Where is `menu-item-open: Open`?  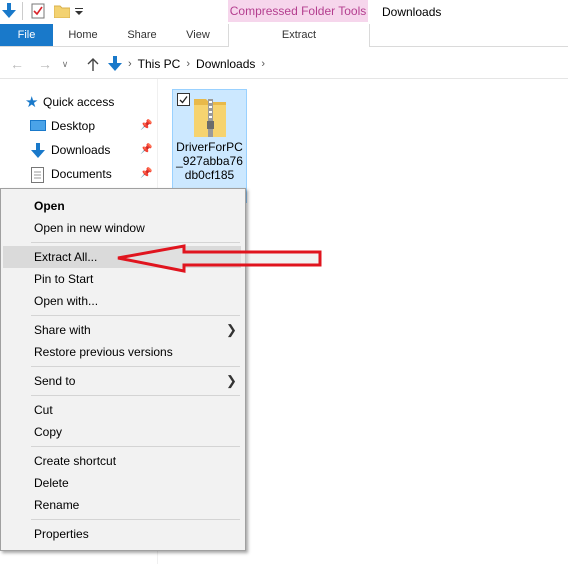 menu-item-open: Open is located at coordinates (122, 206).